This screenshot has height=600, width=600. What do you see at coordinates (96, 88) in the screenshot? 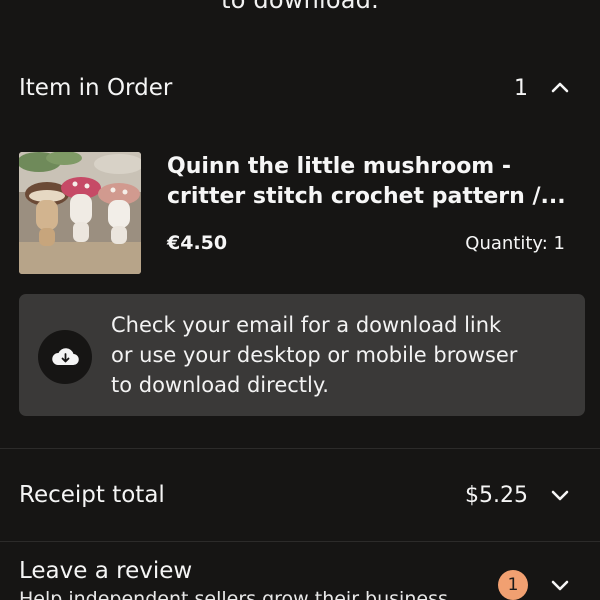
I see `item-in-order-title: Item in Order` at bounding box center [96, 88].